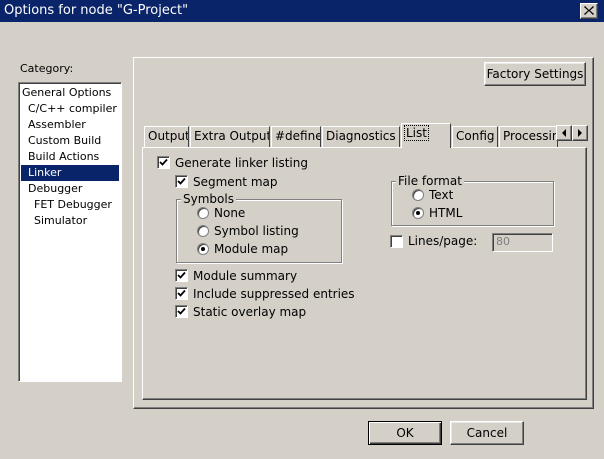 This screenshot has width=604, height=459. I want to click on static-overlay-checkbox, so click(181, 311).